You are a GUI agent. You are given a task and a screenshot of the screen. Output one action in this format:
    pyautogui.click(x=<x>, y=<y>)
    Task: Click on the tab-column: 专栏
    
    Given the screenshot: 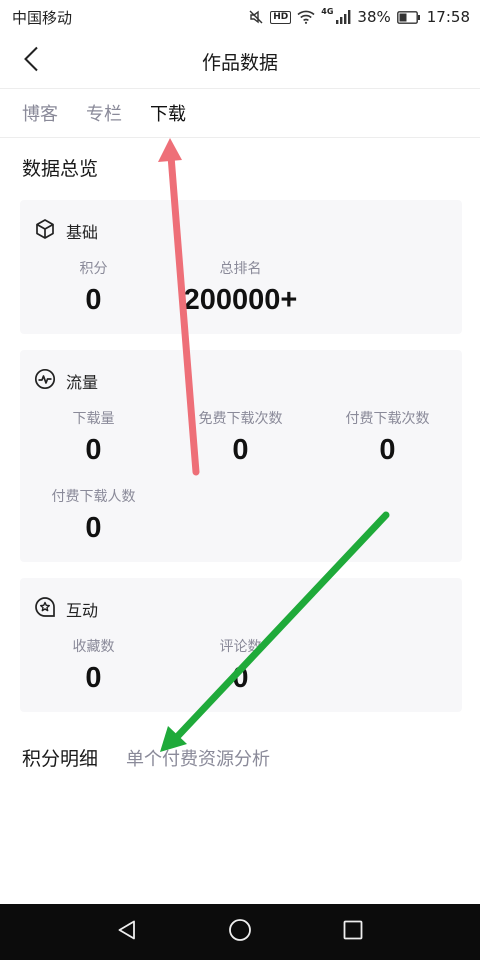 What is the action you would take?
    pyautogui.click(x=104, y=113)
    